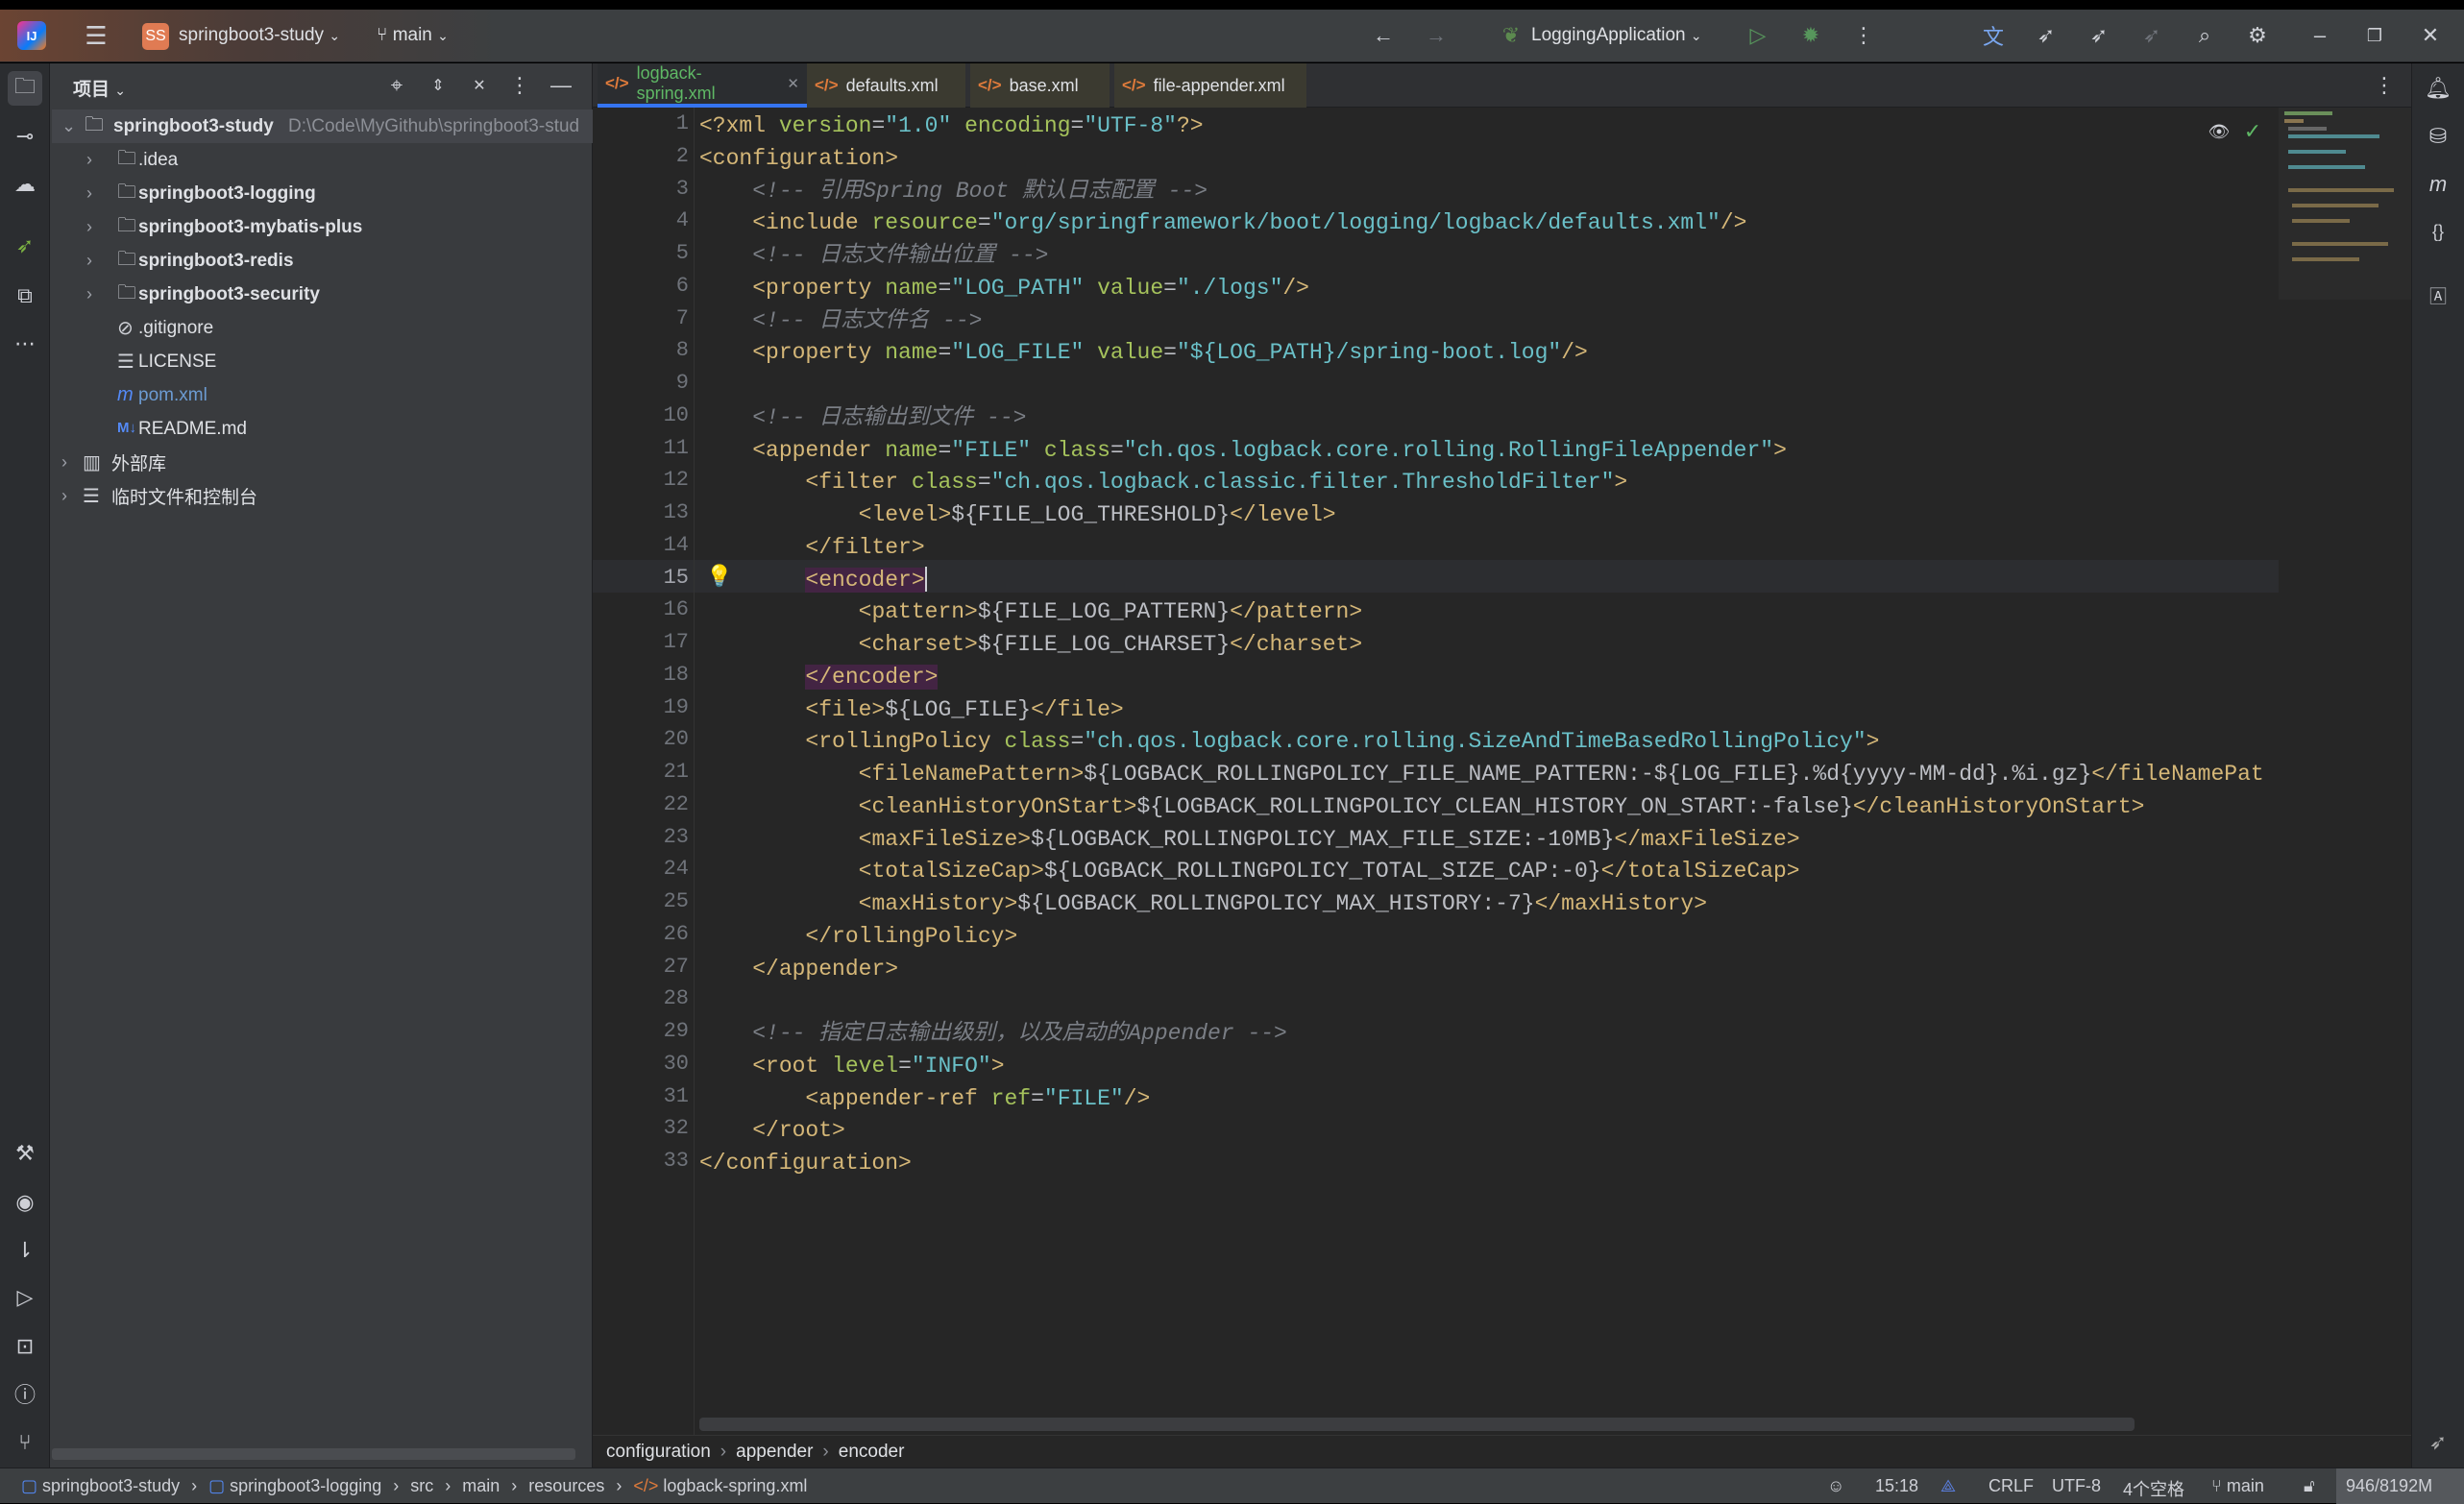 The image size is (2464, 1504). Describe the element at coordinates (101, 1486) in the screenshot. I see `path-item: ▢ springboot3-study` at that location.